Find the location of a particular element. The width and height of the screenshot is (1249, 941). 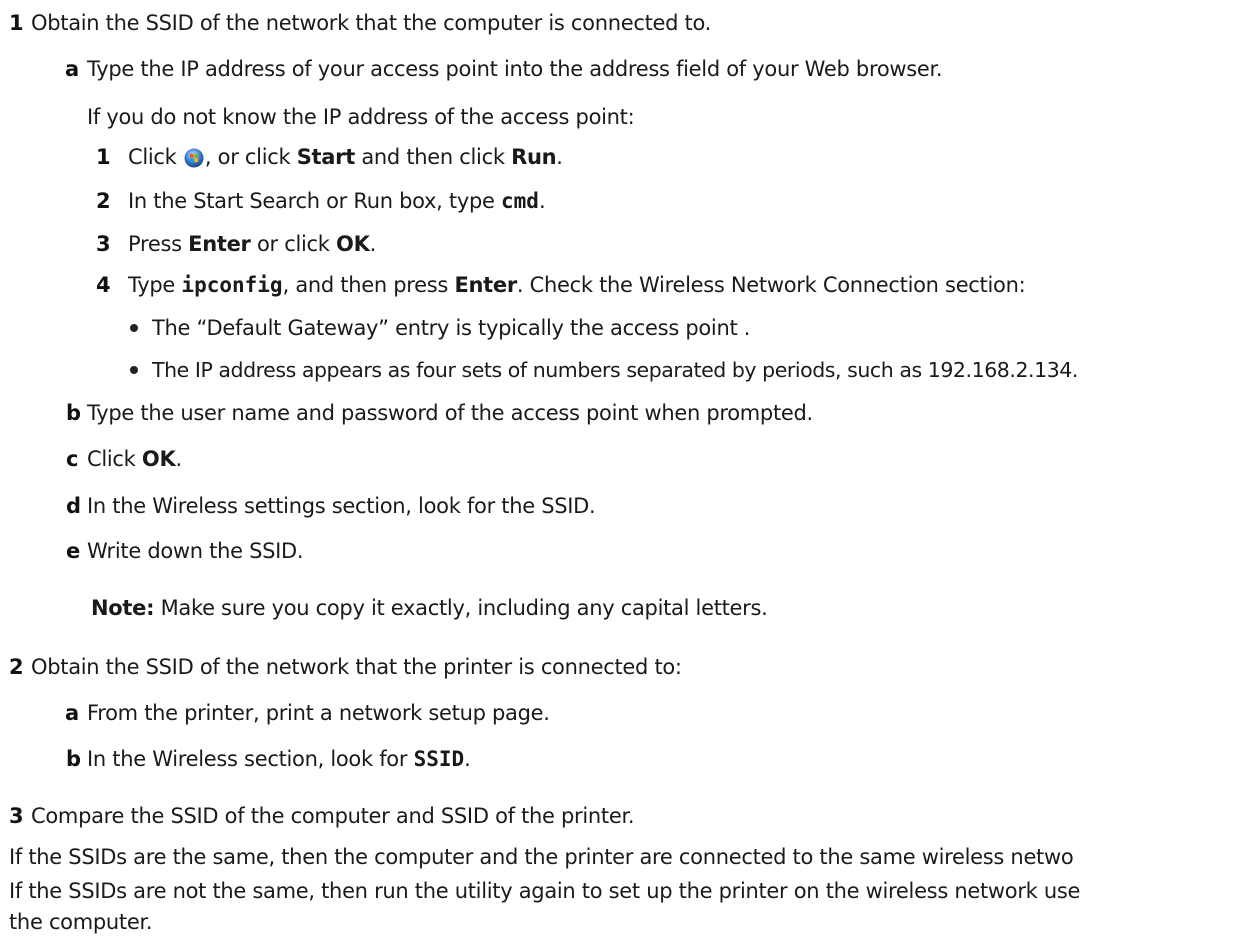

substep-text: Click OK. is located at coordinates (134, 459).